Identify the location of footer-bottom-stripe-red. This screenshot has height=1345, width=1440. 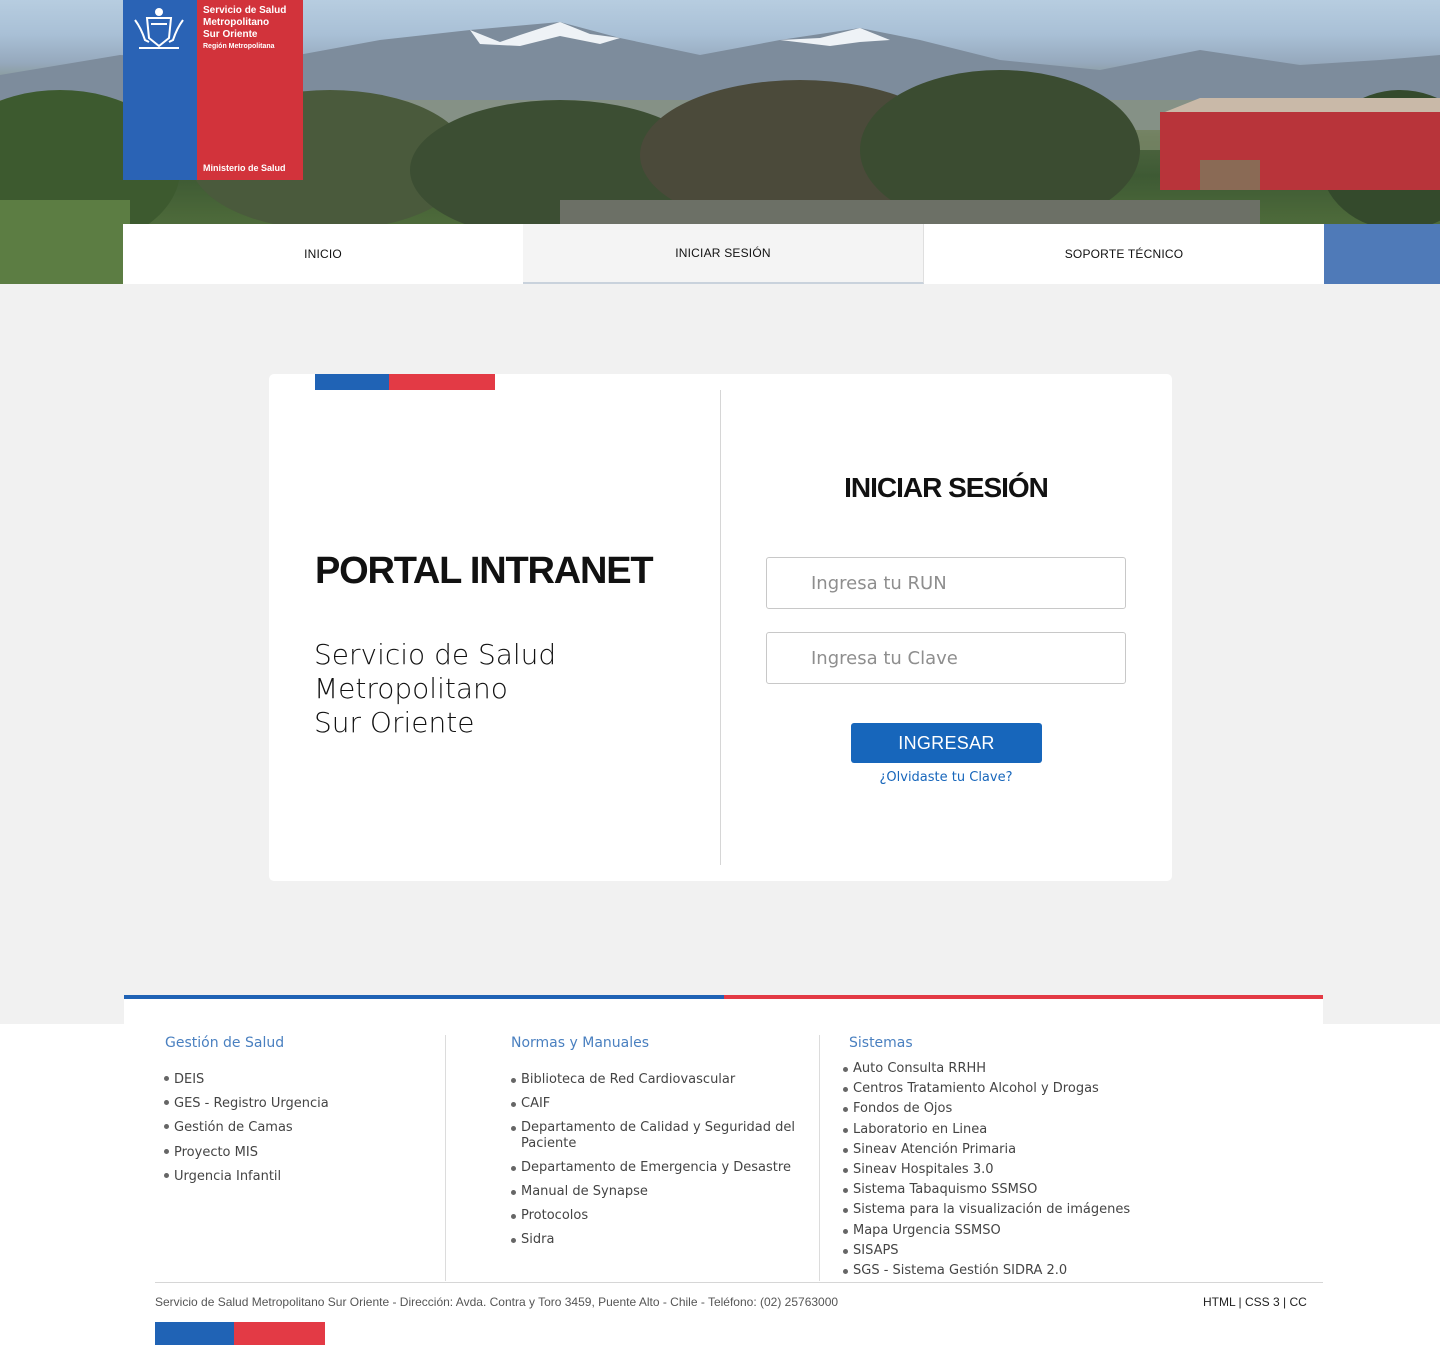
(279, 1333).